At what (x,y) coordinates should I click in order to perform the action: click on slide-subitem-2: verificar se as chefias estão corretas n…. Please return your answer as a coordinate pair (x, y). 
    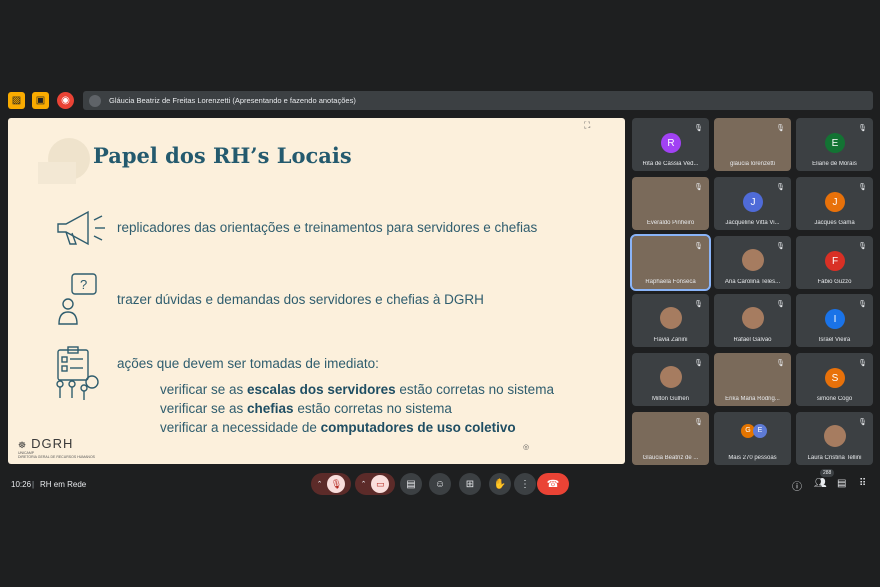
    Looking at the image, I should click on (306, 408).